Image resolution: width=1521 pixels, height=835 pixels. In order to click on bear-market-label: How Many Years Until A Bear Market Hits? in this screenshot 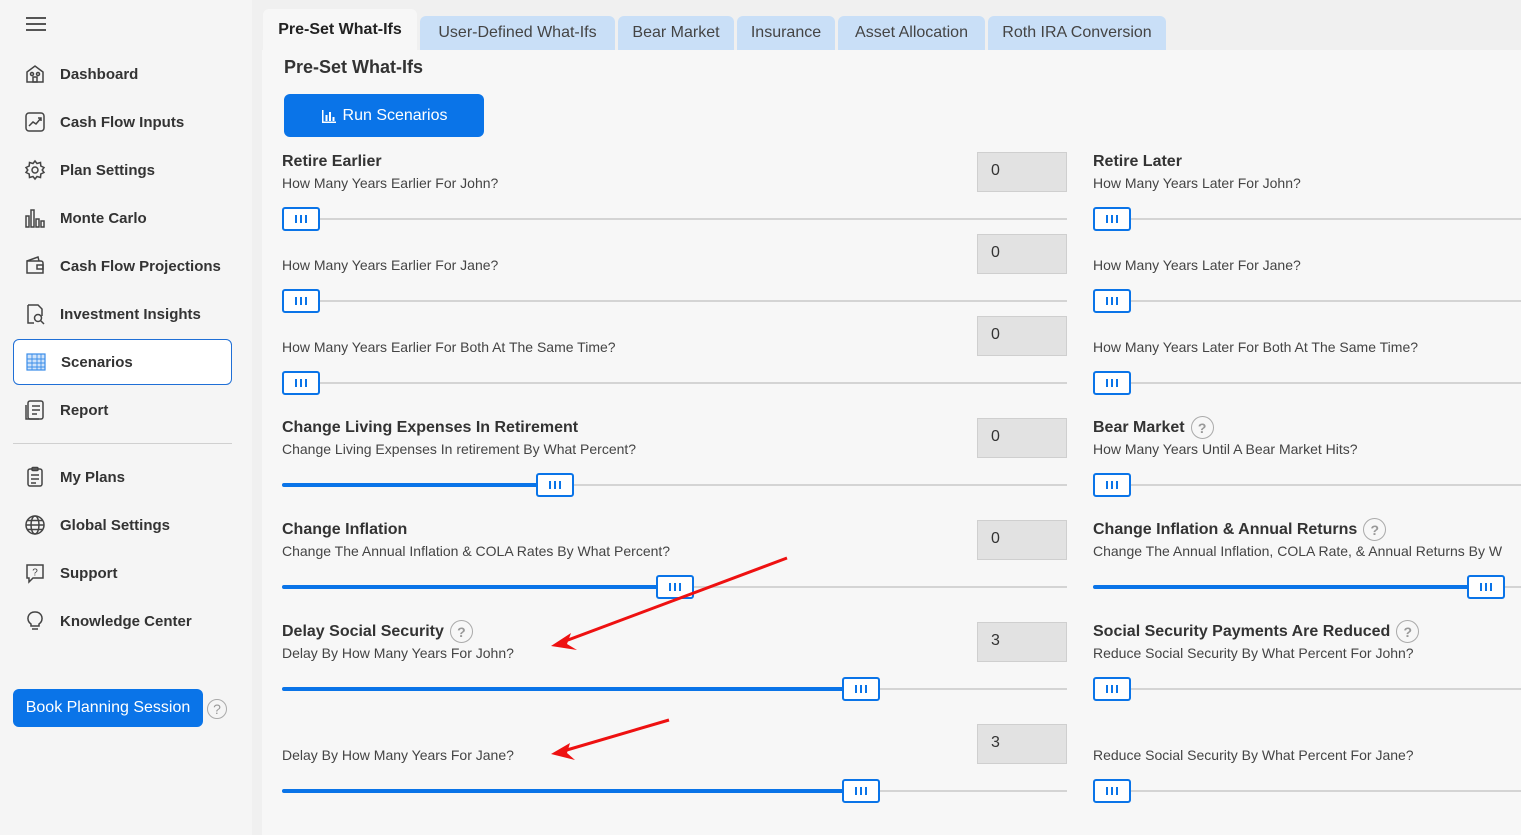, I will do `click(1225, 449)`.